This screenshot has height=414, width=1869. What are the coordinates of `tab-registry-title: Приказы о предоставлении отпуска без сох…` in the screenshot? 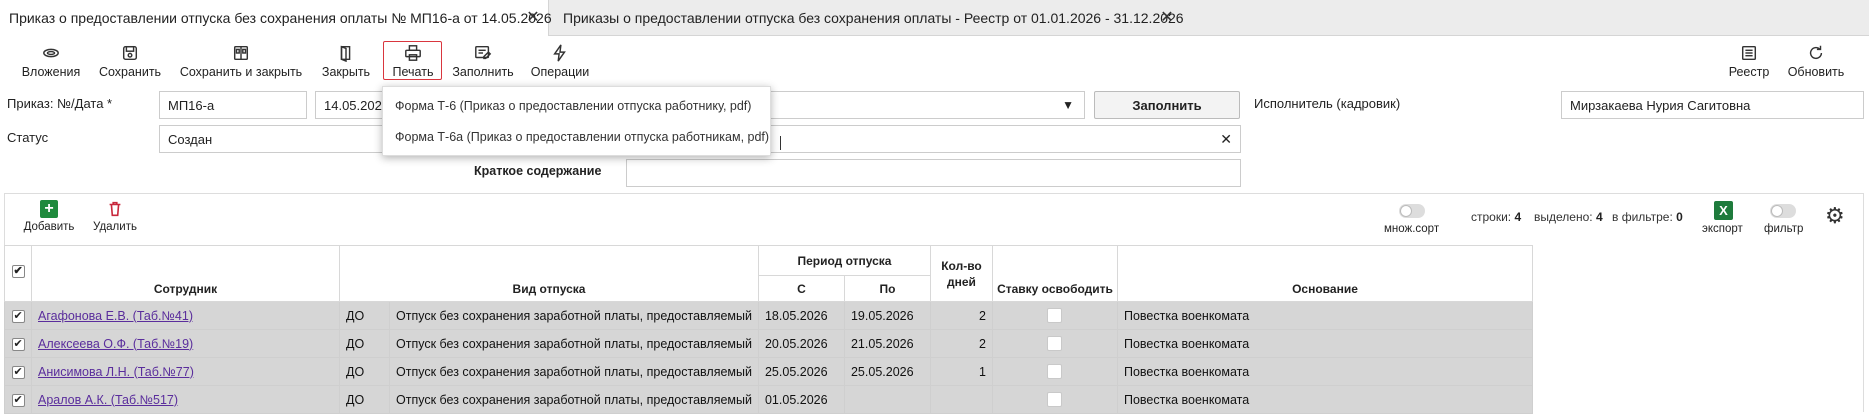 It's located at (873, 18).